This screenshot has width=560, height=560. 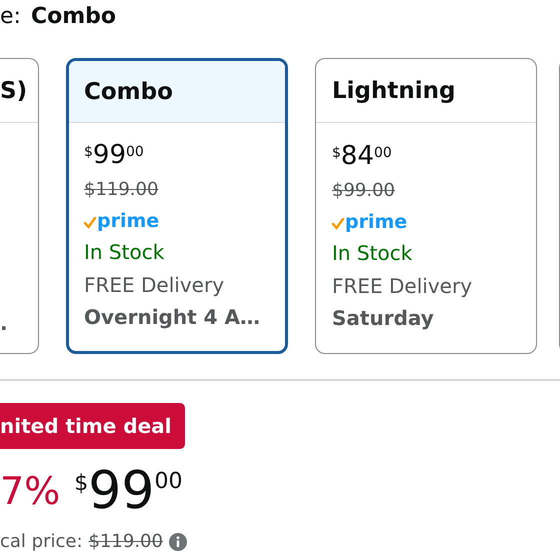 What do you see at coordinates (92, 426) in the screenshot?
I see `deal-badge: nited time deal` at bounding box center [92, 426].